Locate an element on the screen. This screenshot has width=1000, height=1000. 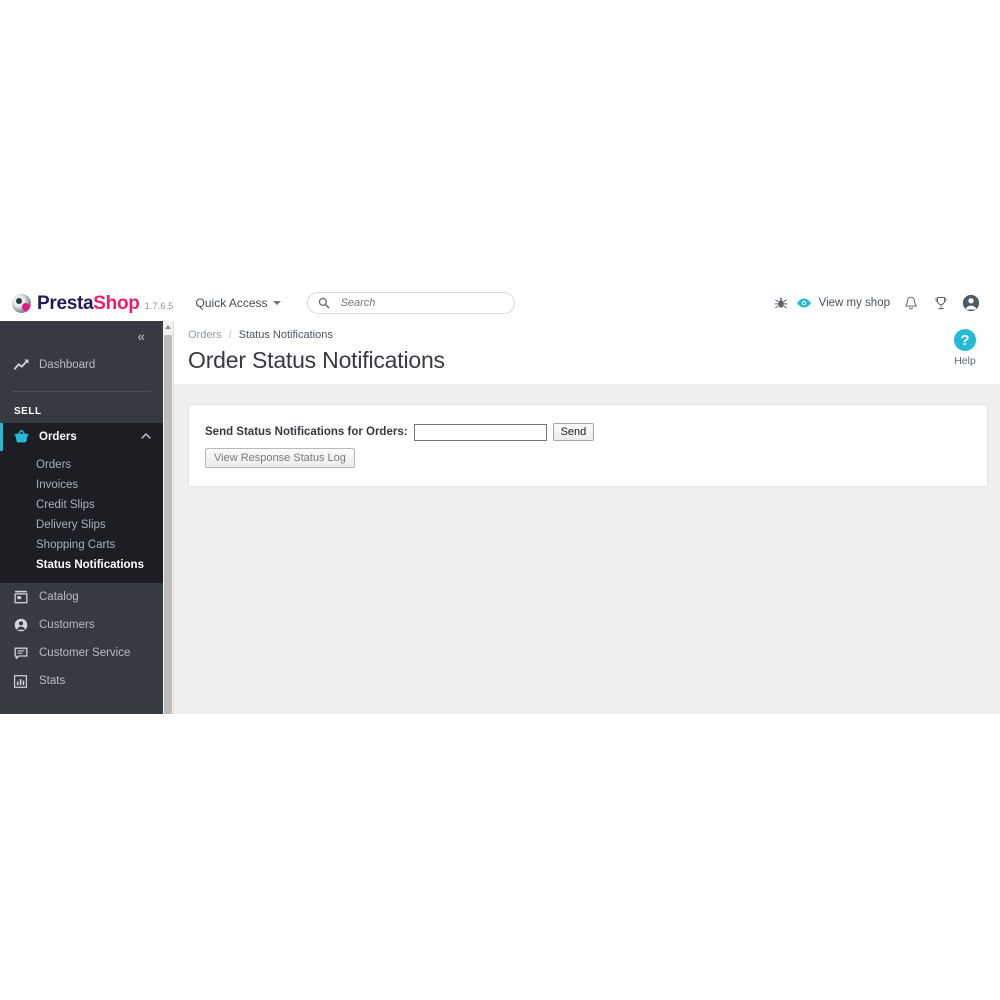
submenu-item-label: Status Notifications is located at coordinates (90, 565).